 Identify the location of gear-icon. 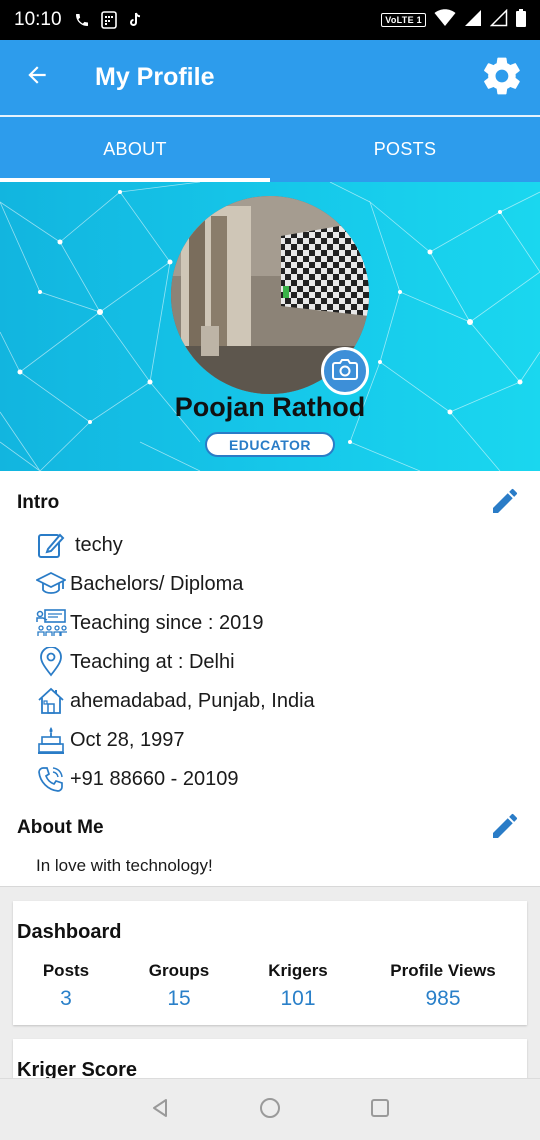
(502, 78).